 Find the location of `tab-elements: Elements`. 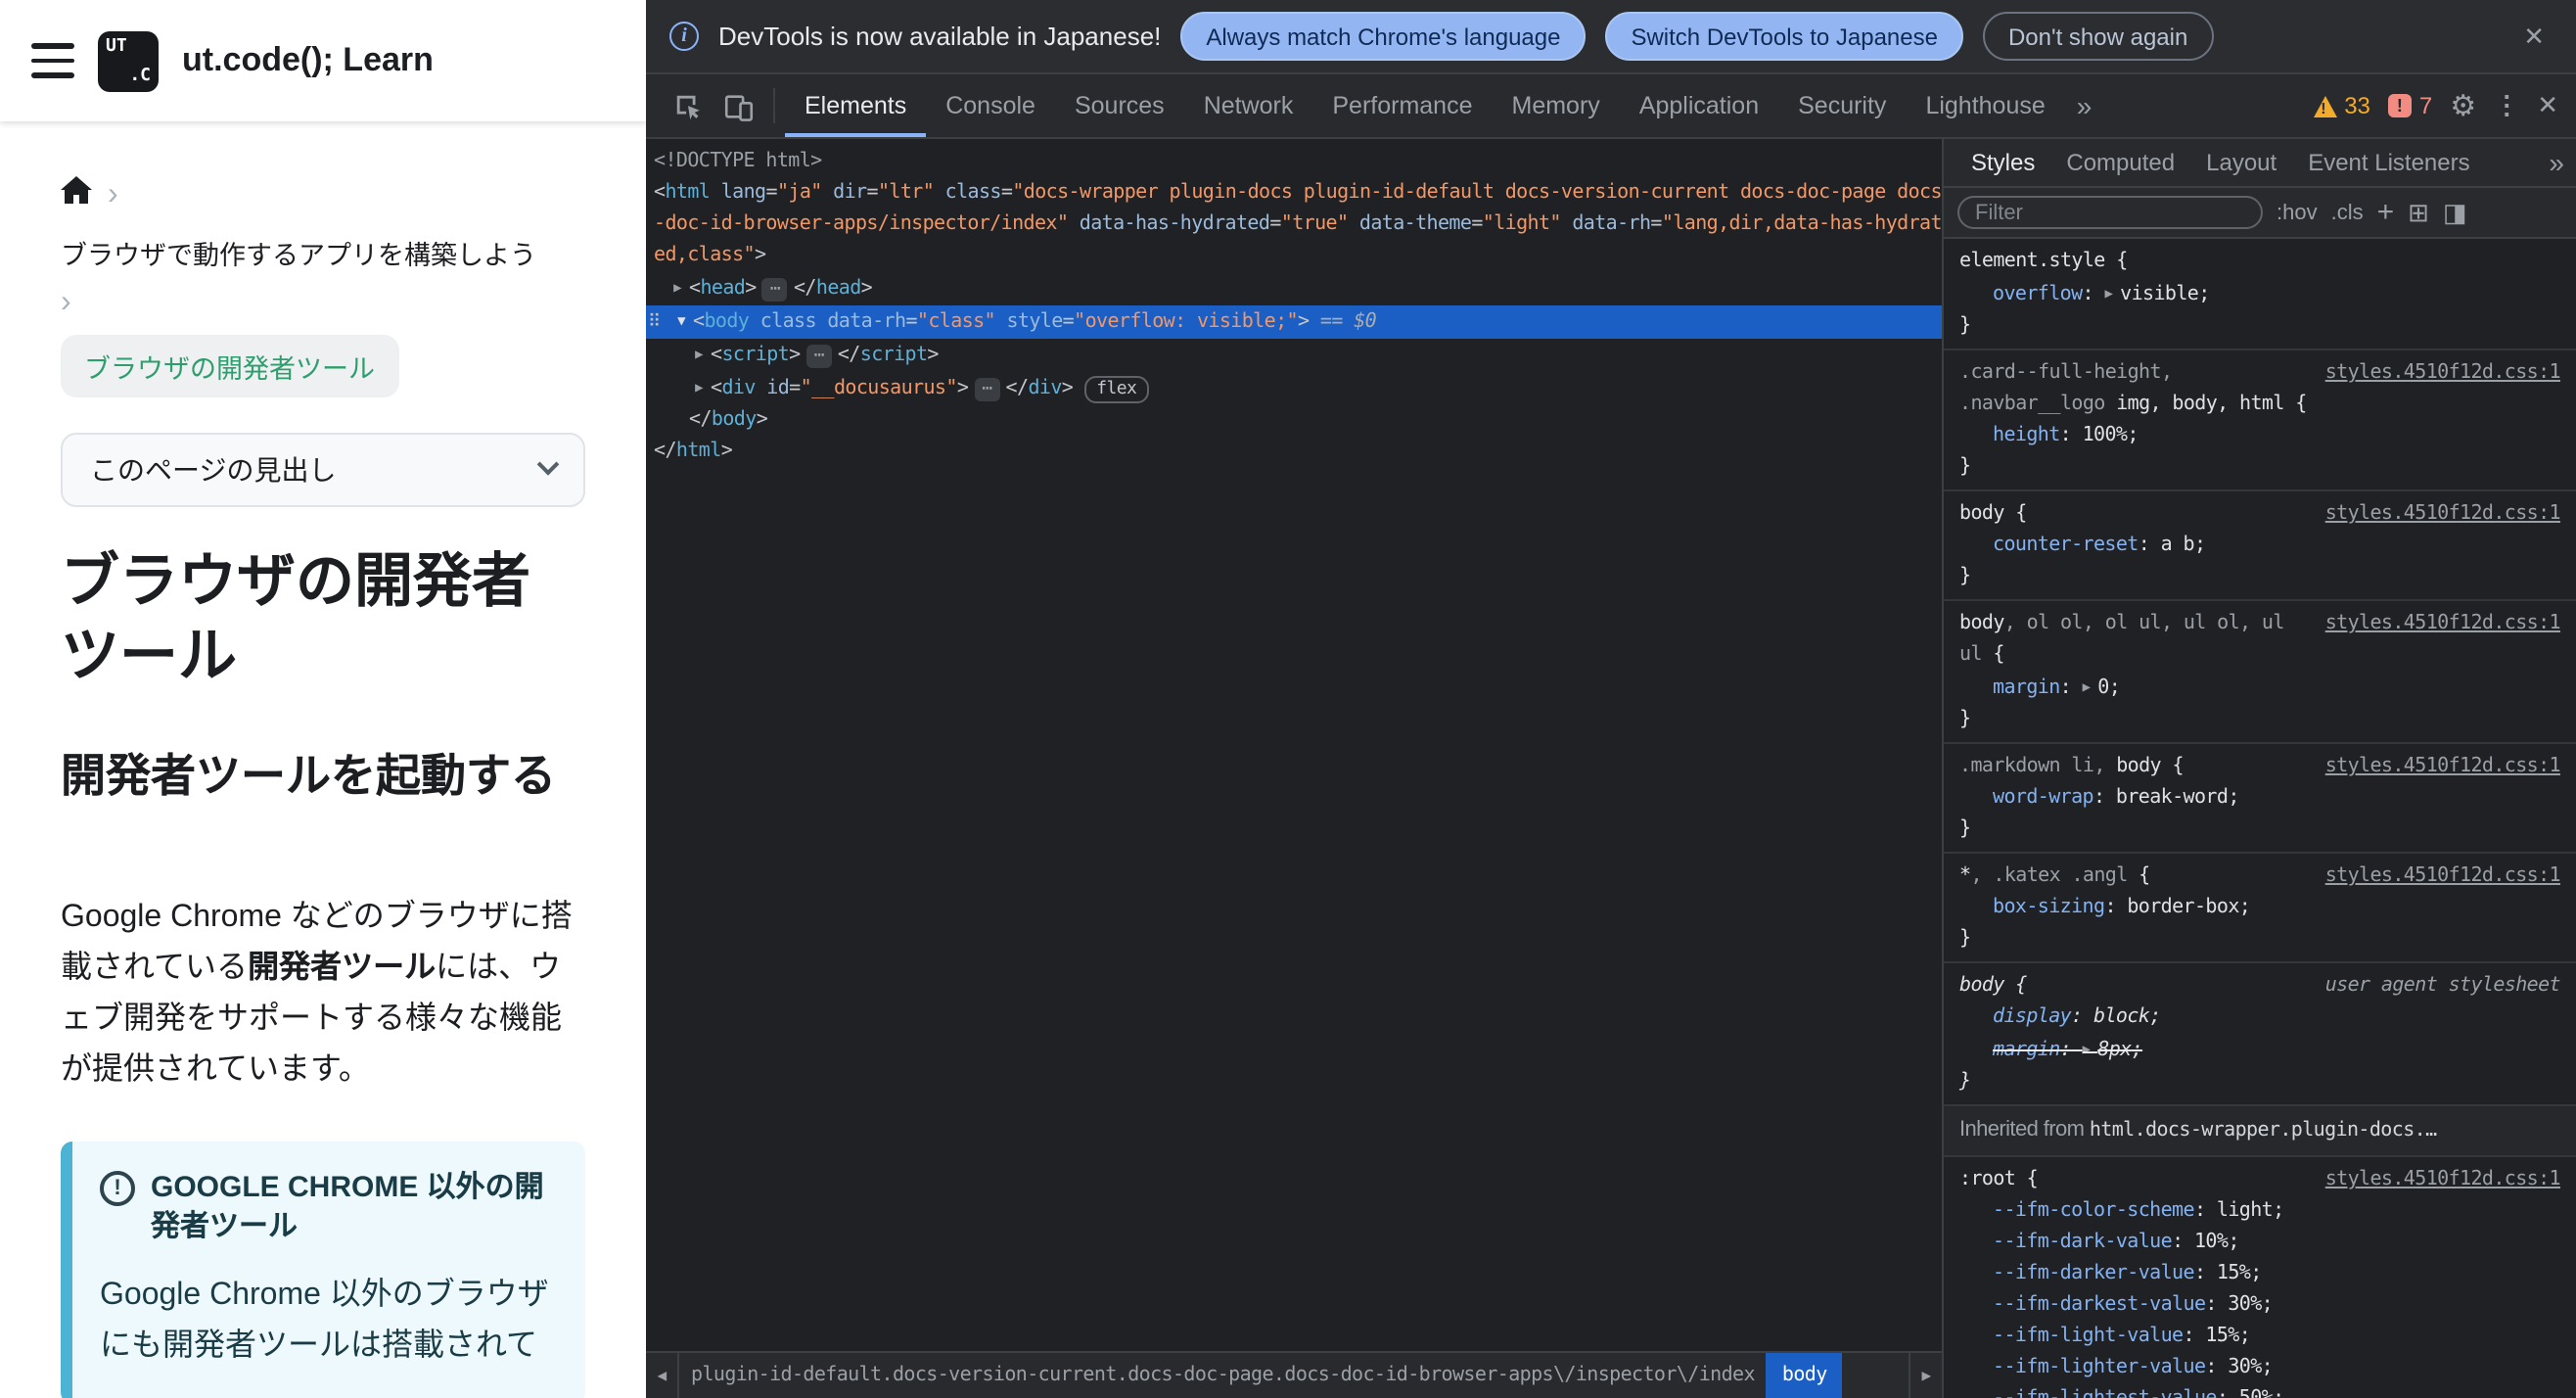

tab-elements: Elements is located at coordinates (856, 105).